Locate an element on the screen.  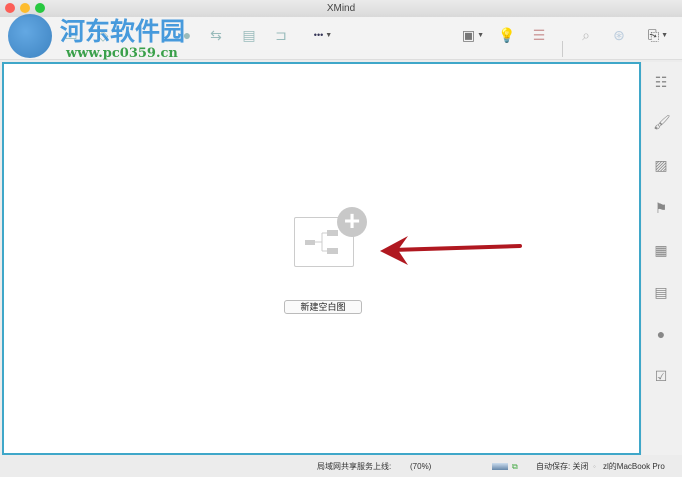
view-icon is located at coordinates (500, 466).